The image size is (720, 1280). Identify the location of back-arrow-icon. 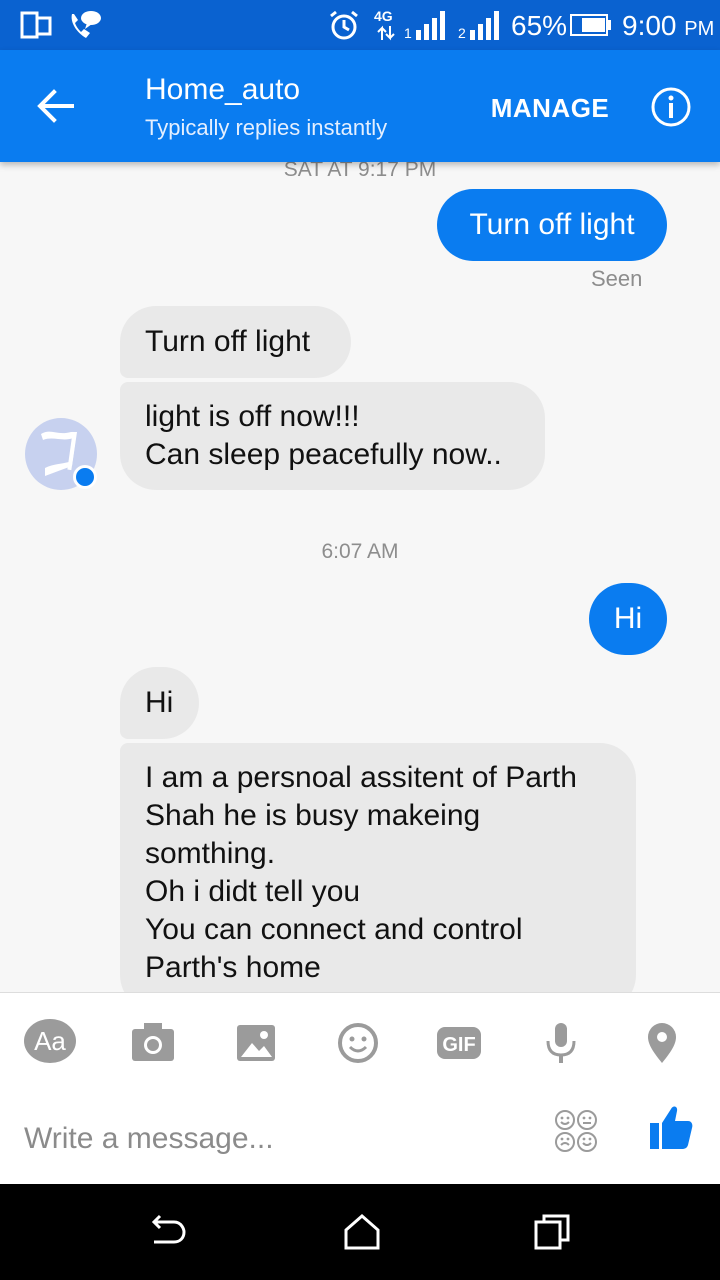
(55, 106).